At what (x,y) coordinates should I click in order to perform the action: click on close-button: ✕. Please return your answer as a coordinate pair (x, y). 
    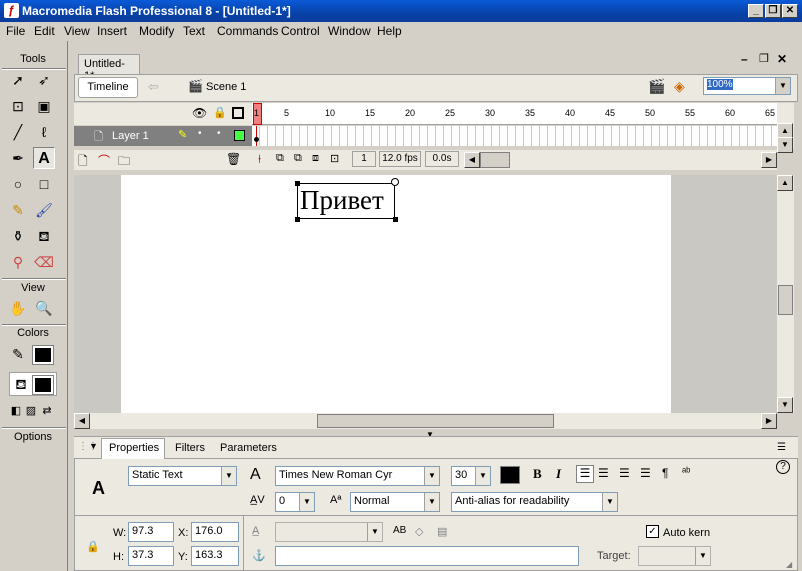
    Looking at the image, I should click on (790, 11).